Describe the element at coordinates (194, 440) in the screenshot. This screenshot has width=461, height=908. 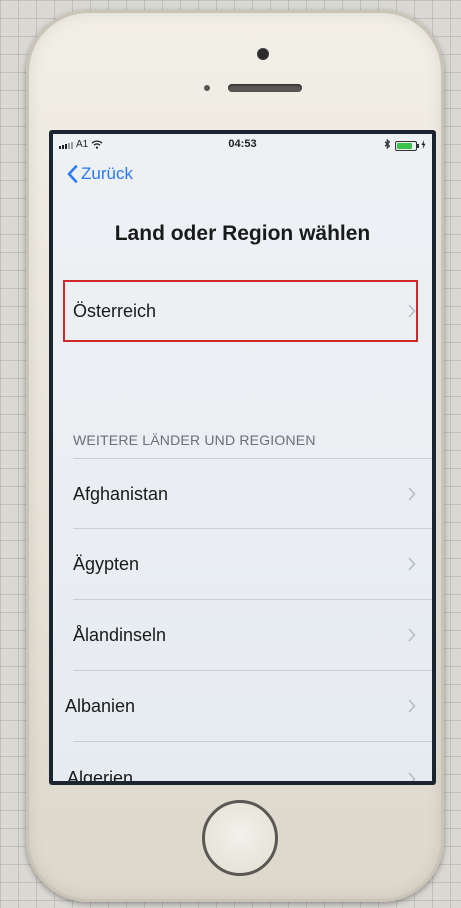
I see `section-header: WEITERE LÄNDER UND REGIONEN` at that location.